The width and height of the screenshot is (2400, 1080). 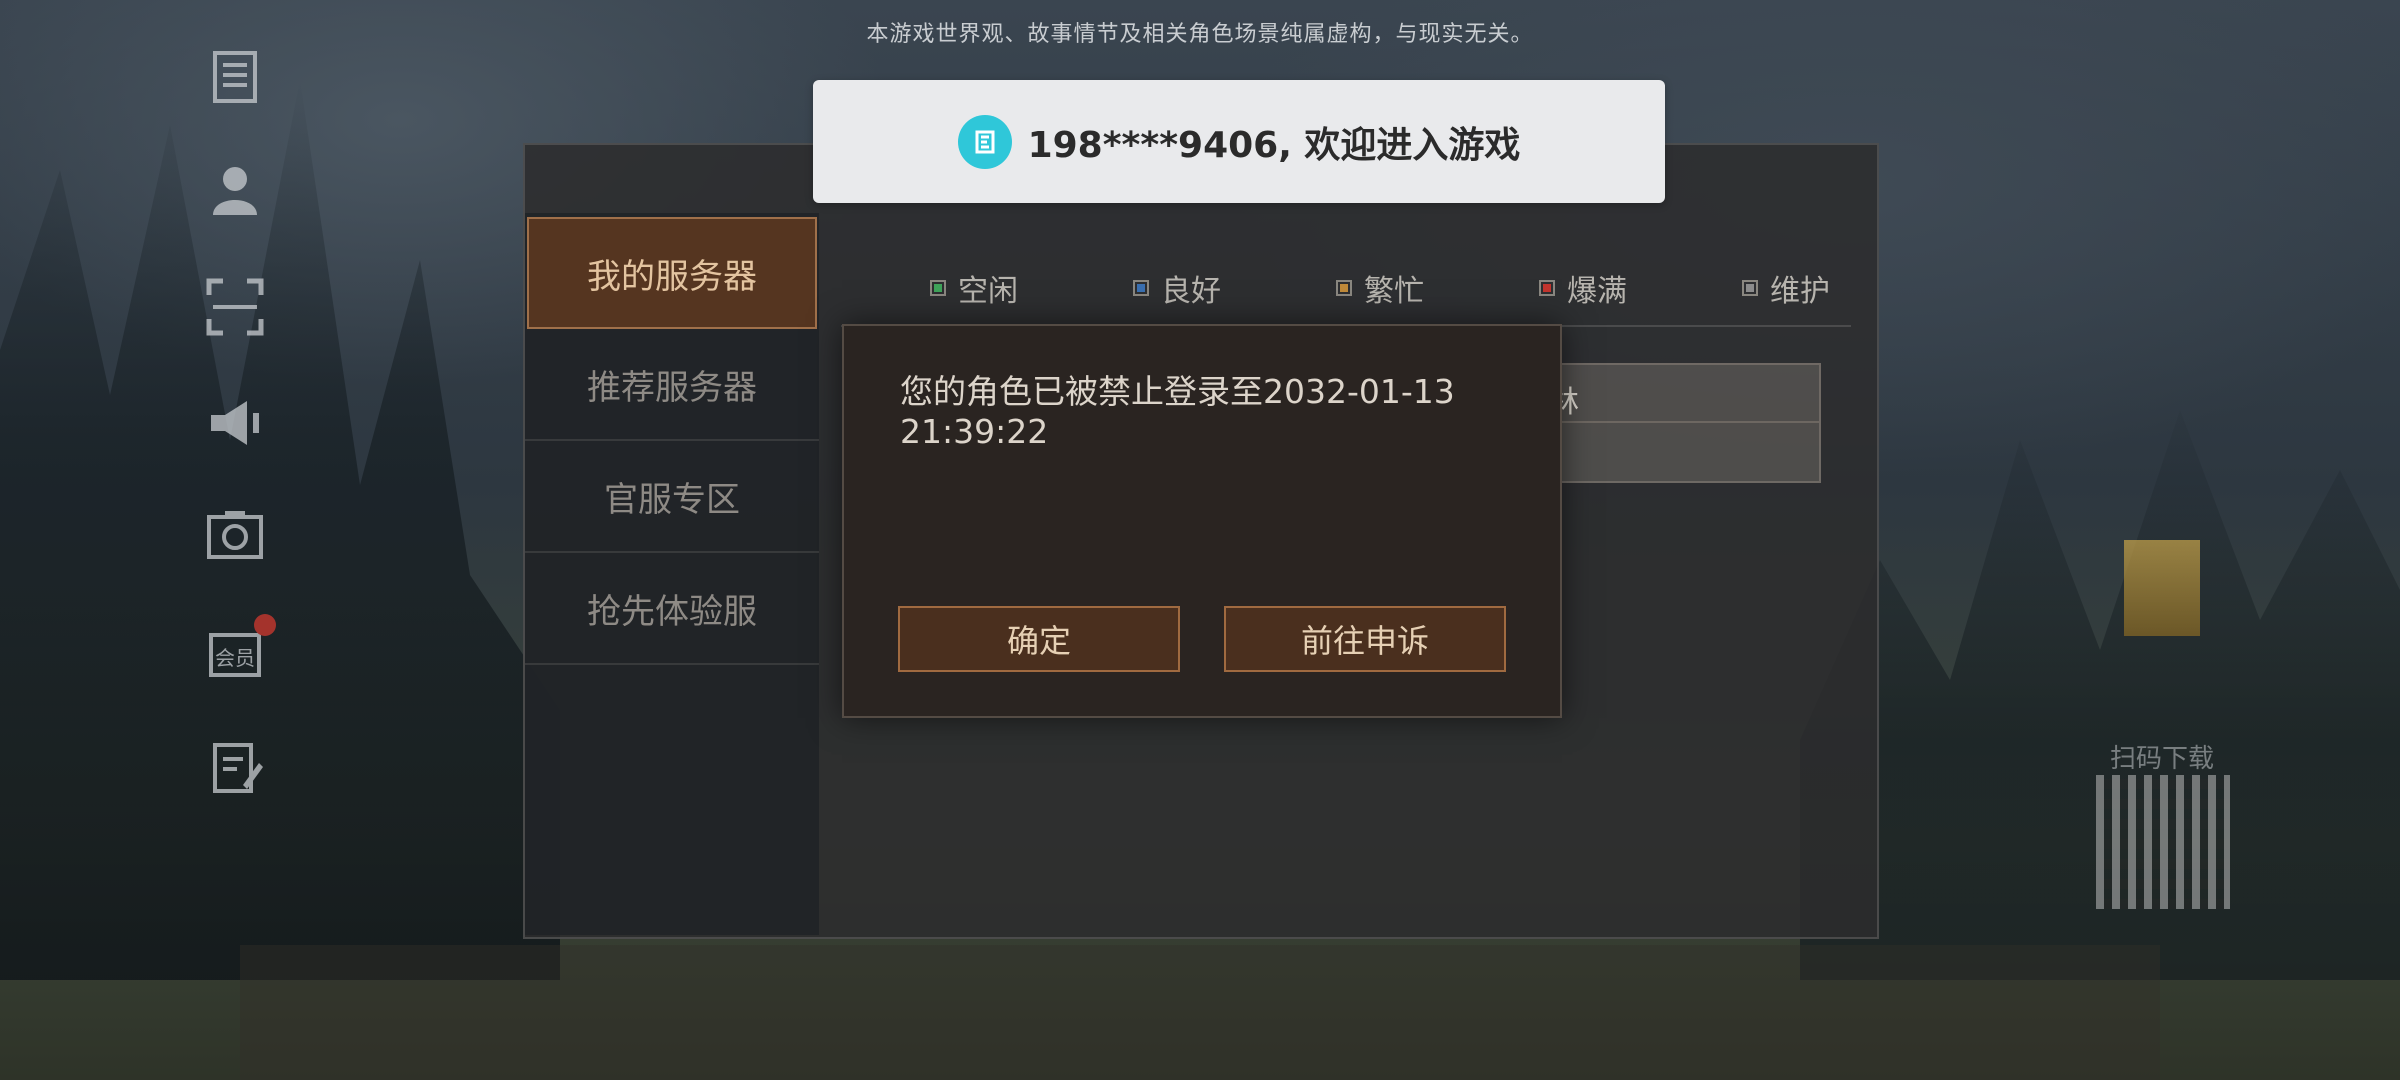 I want to click on legend-label: 爆满, so click(x=1597, y=291).